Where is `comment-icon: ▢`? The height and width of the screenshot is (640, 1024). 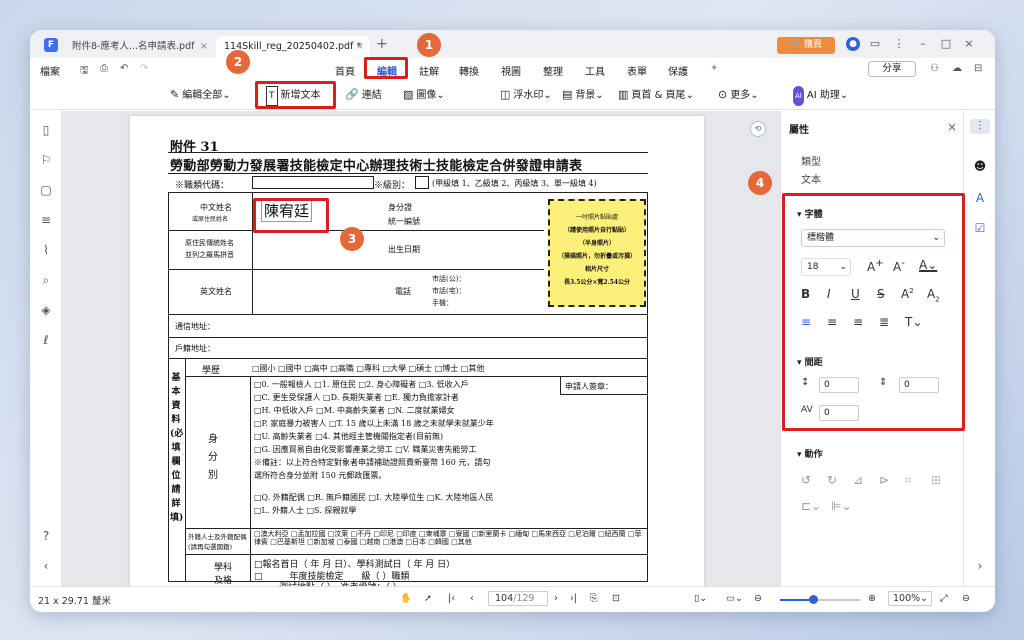 comment-icon: ▢ is located at coordinates (46, 190).